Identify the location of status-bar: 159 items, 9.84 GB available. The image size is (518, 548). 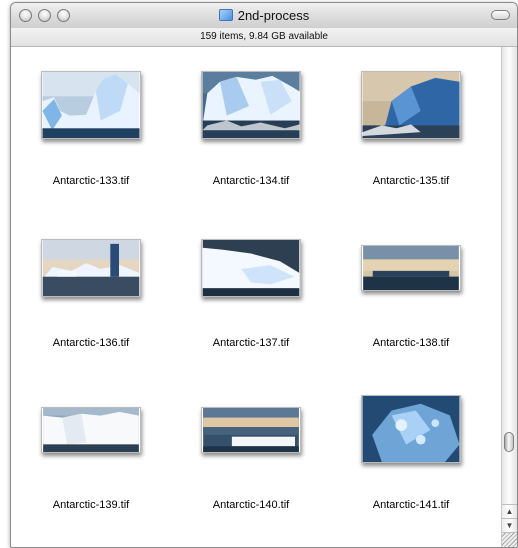
(264, 37).